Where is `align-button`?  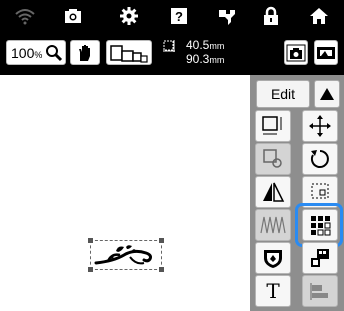
align-button is located at coordinates (320, 291).